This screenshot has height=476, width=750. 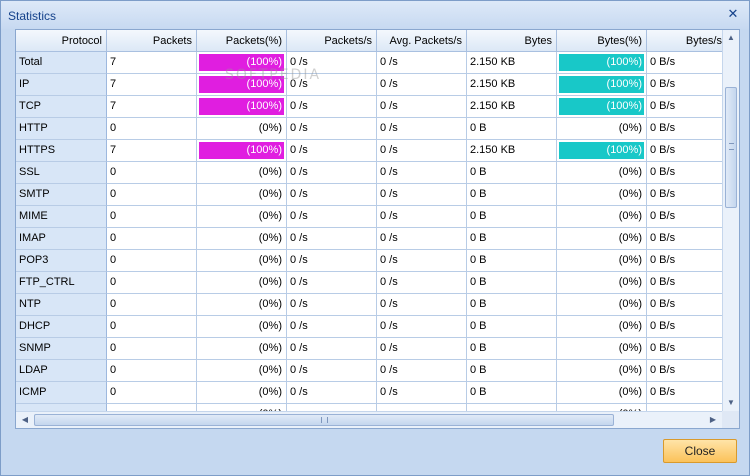 What do you see at coordinates (61, 393) in the screenshot?
I see `protocol-cell: ICMP` at bounding box center [61, 393].